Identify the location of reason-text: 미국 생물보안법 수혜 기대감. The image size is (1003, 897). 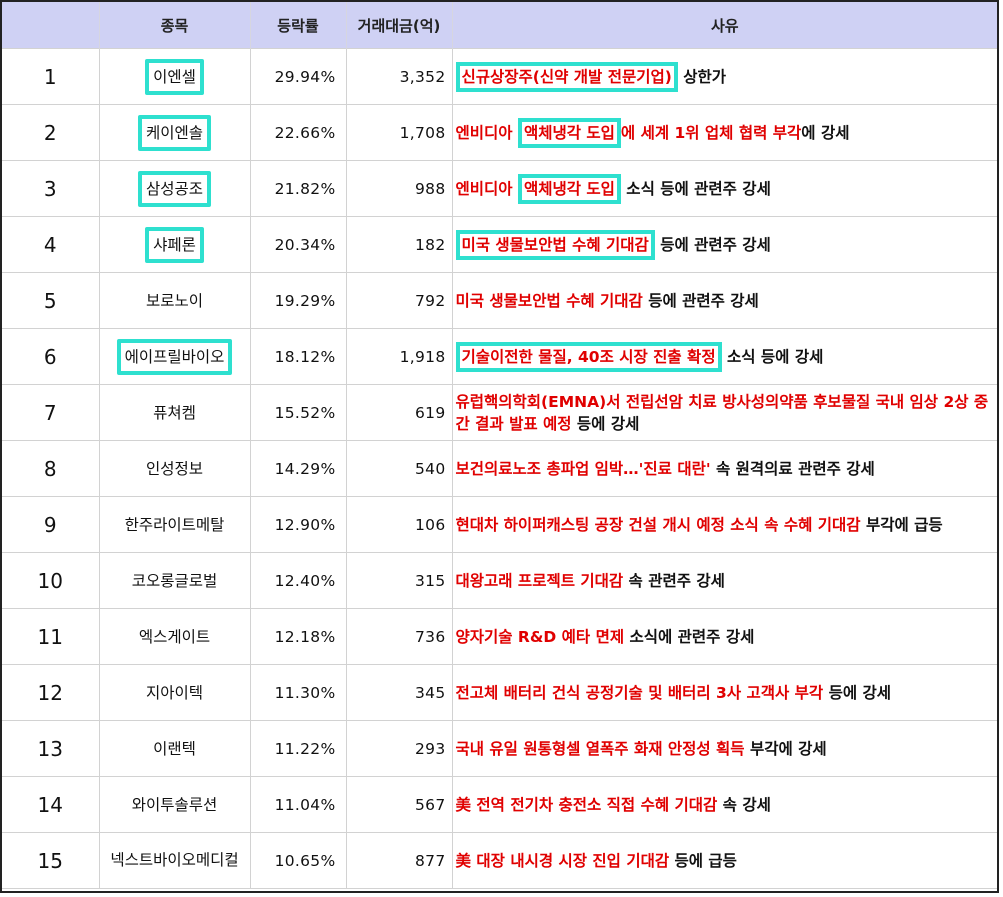
(549, 300).